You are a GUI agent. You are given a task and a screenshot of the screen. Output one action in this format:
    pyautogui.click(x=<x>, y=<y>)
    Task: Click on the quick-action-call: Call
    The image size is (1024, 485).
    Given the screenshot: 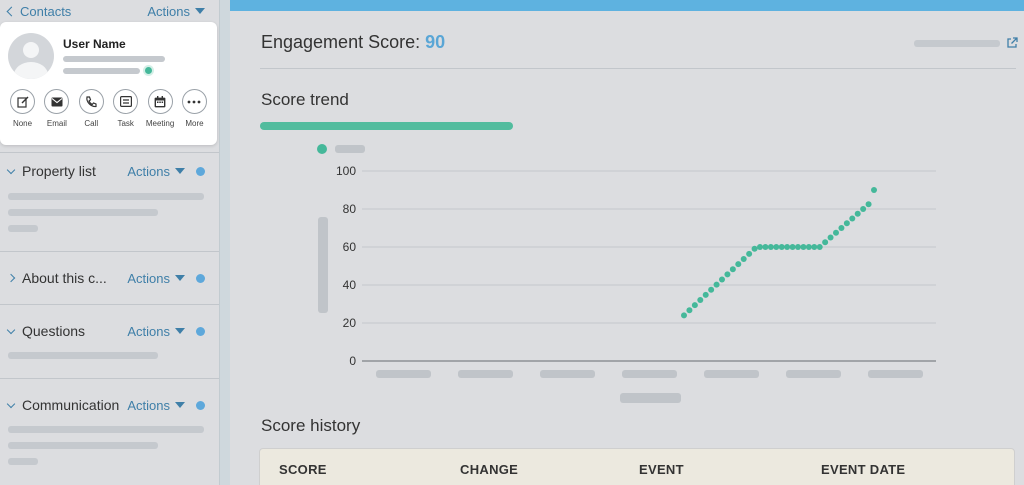 What is the action you would take?
    pyautogui.click(x=91, y=108)
    